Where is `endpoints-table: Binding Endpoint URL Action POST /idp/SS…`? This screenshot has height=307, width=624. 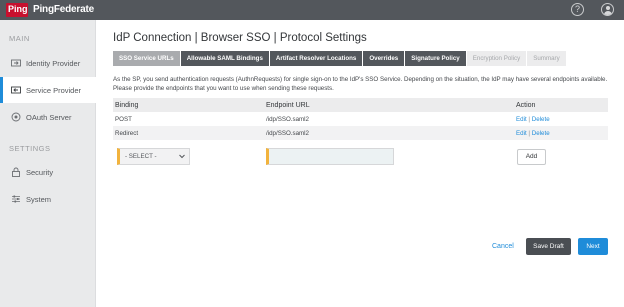 endpoints-table: Binding Endpoint URL Action POST /idp/SS… is located at coordinates (360, 119).